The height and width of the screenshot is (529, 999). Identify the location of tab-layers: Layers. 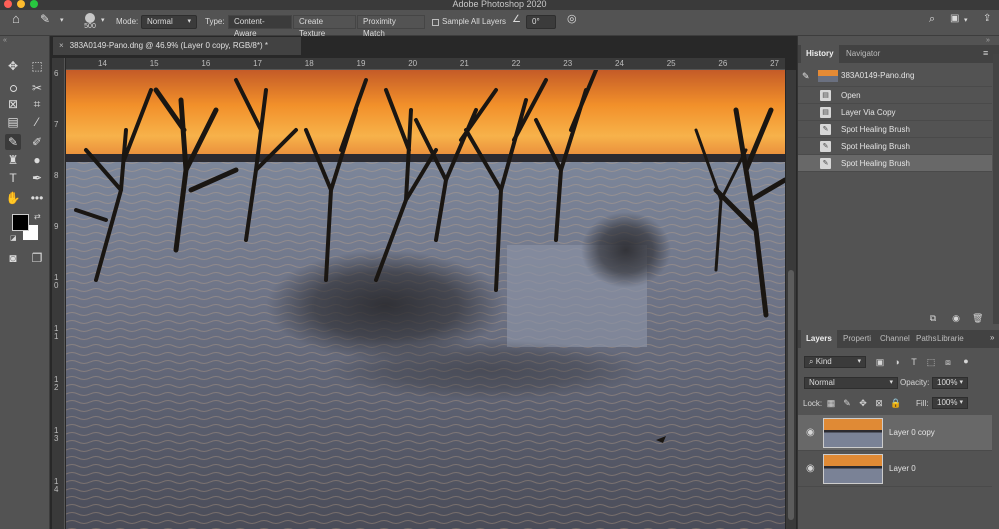
(819, 339).